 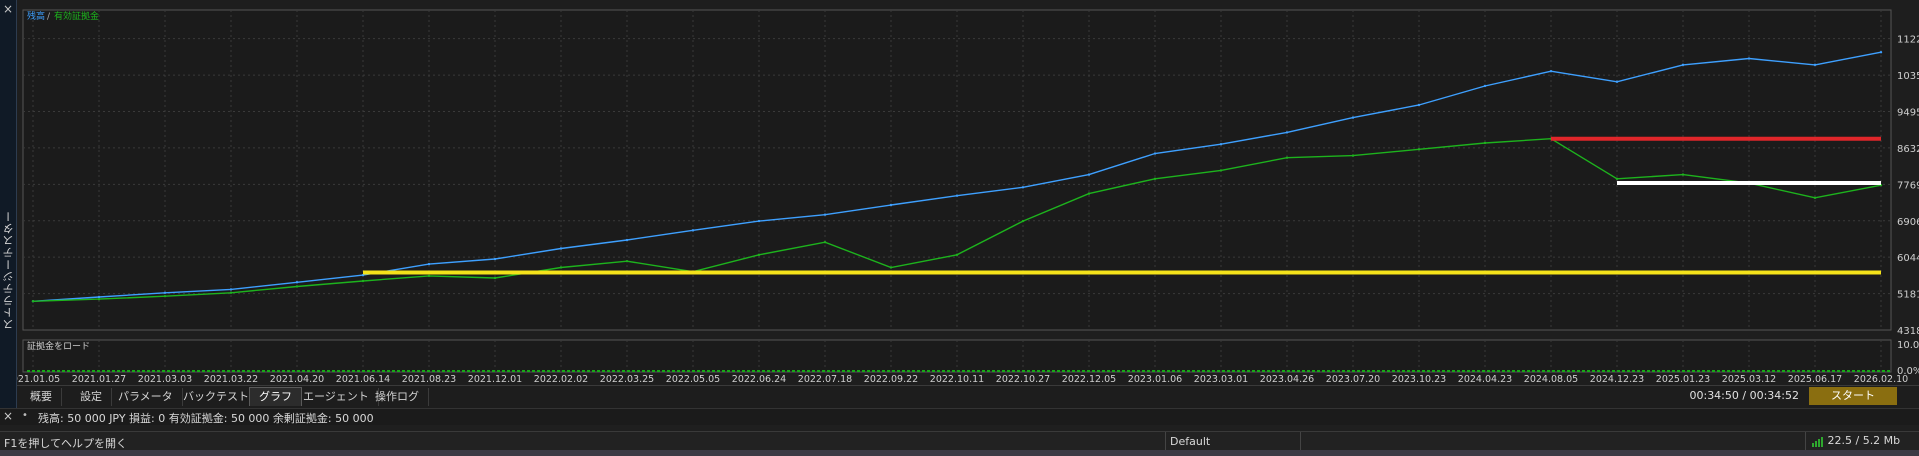 What do you see at coordinates (397, 397) in the screenshot?
I see `tab-journal: 操作ログ` at bounding box center [397, 397].